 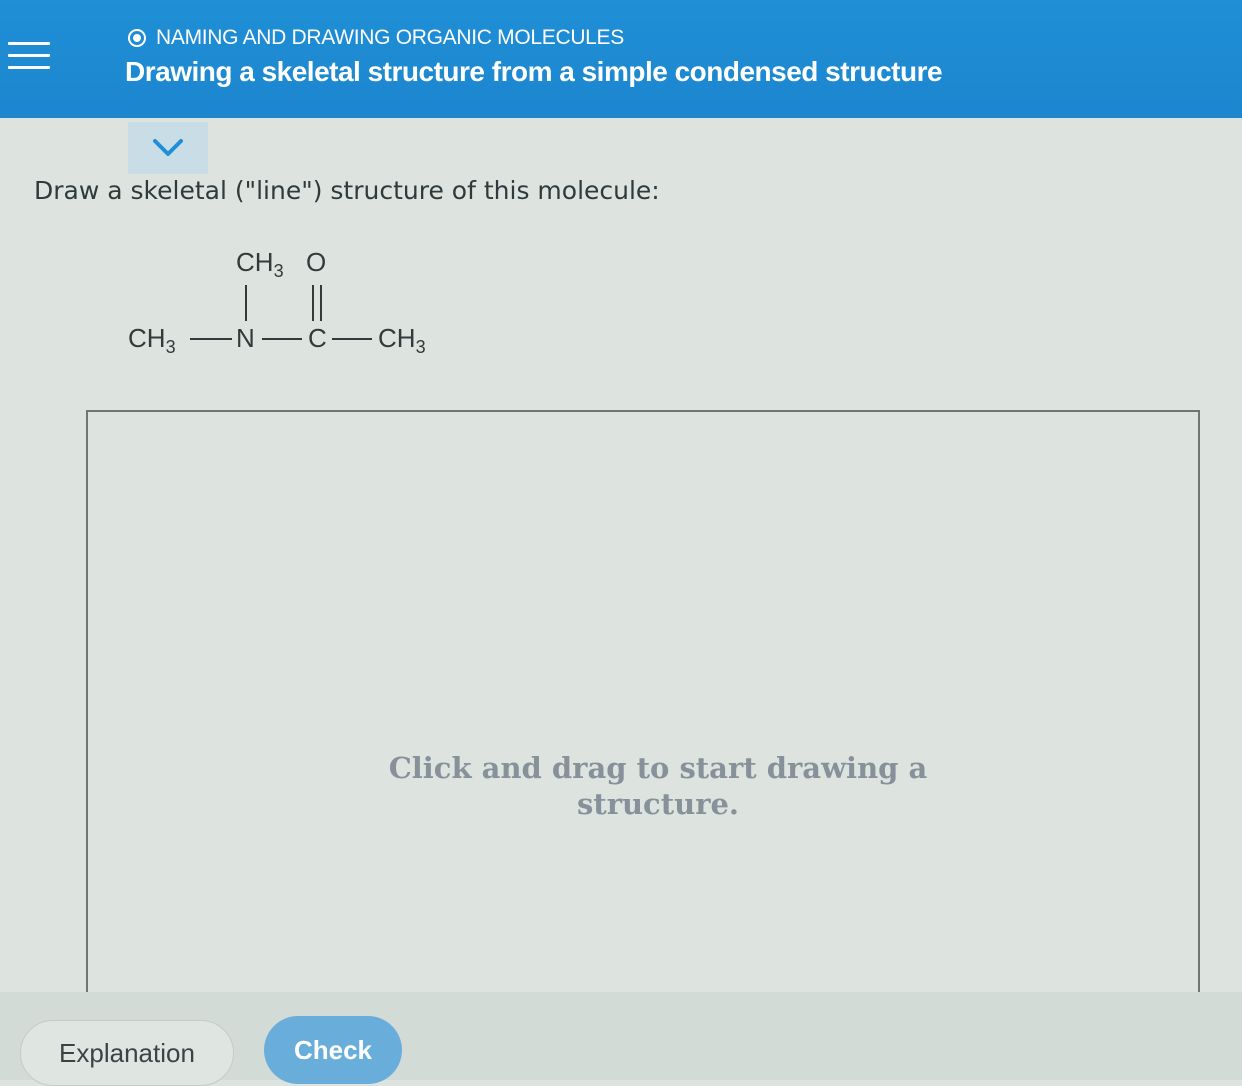 I want to click on explanation-button: Explanation, so click(x=127, y=1053).